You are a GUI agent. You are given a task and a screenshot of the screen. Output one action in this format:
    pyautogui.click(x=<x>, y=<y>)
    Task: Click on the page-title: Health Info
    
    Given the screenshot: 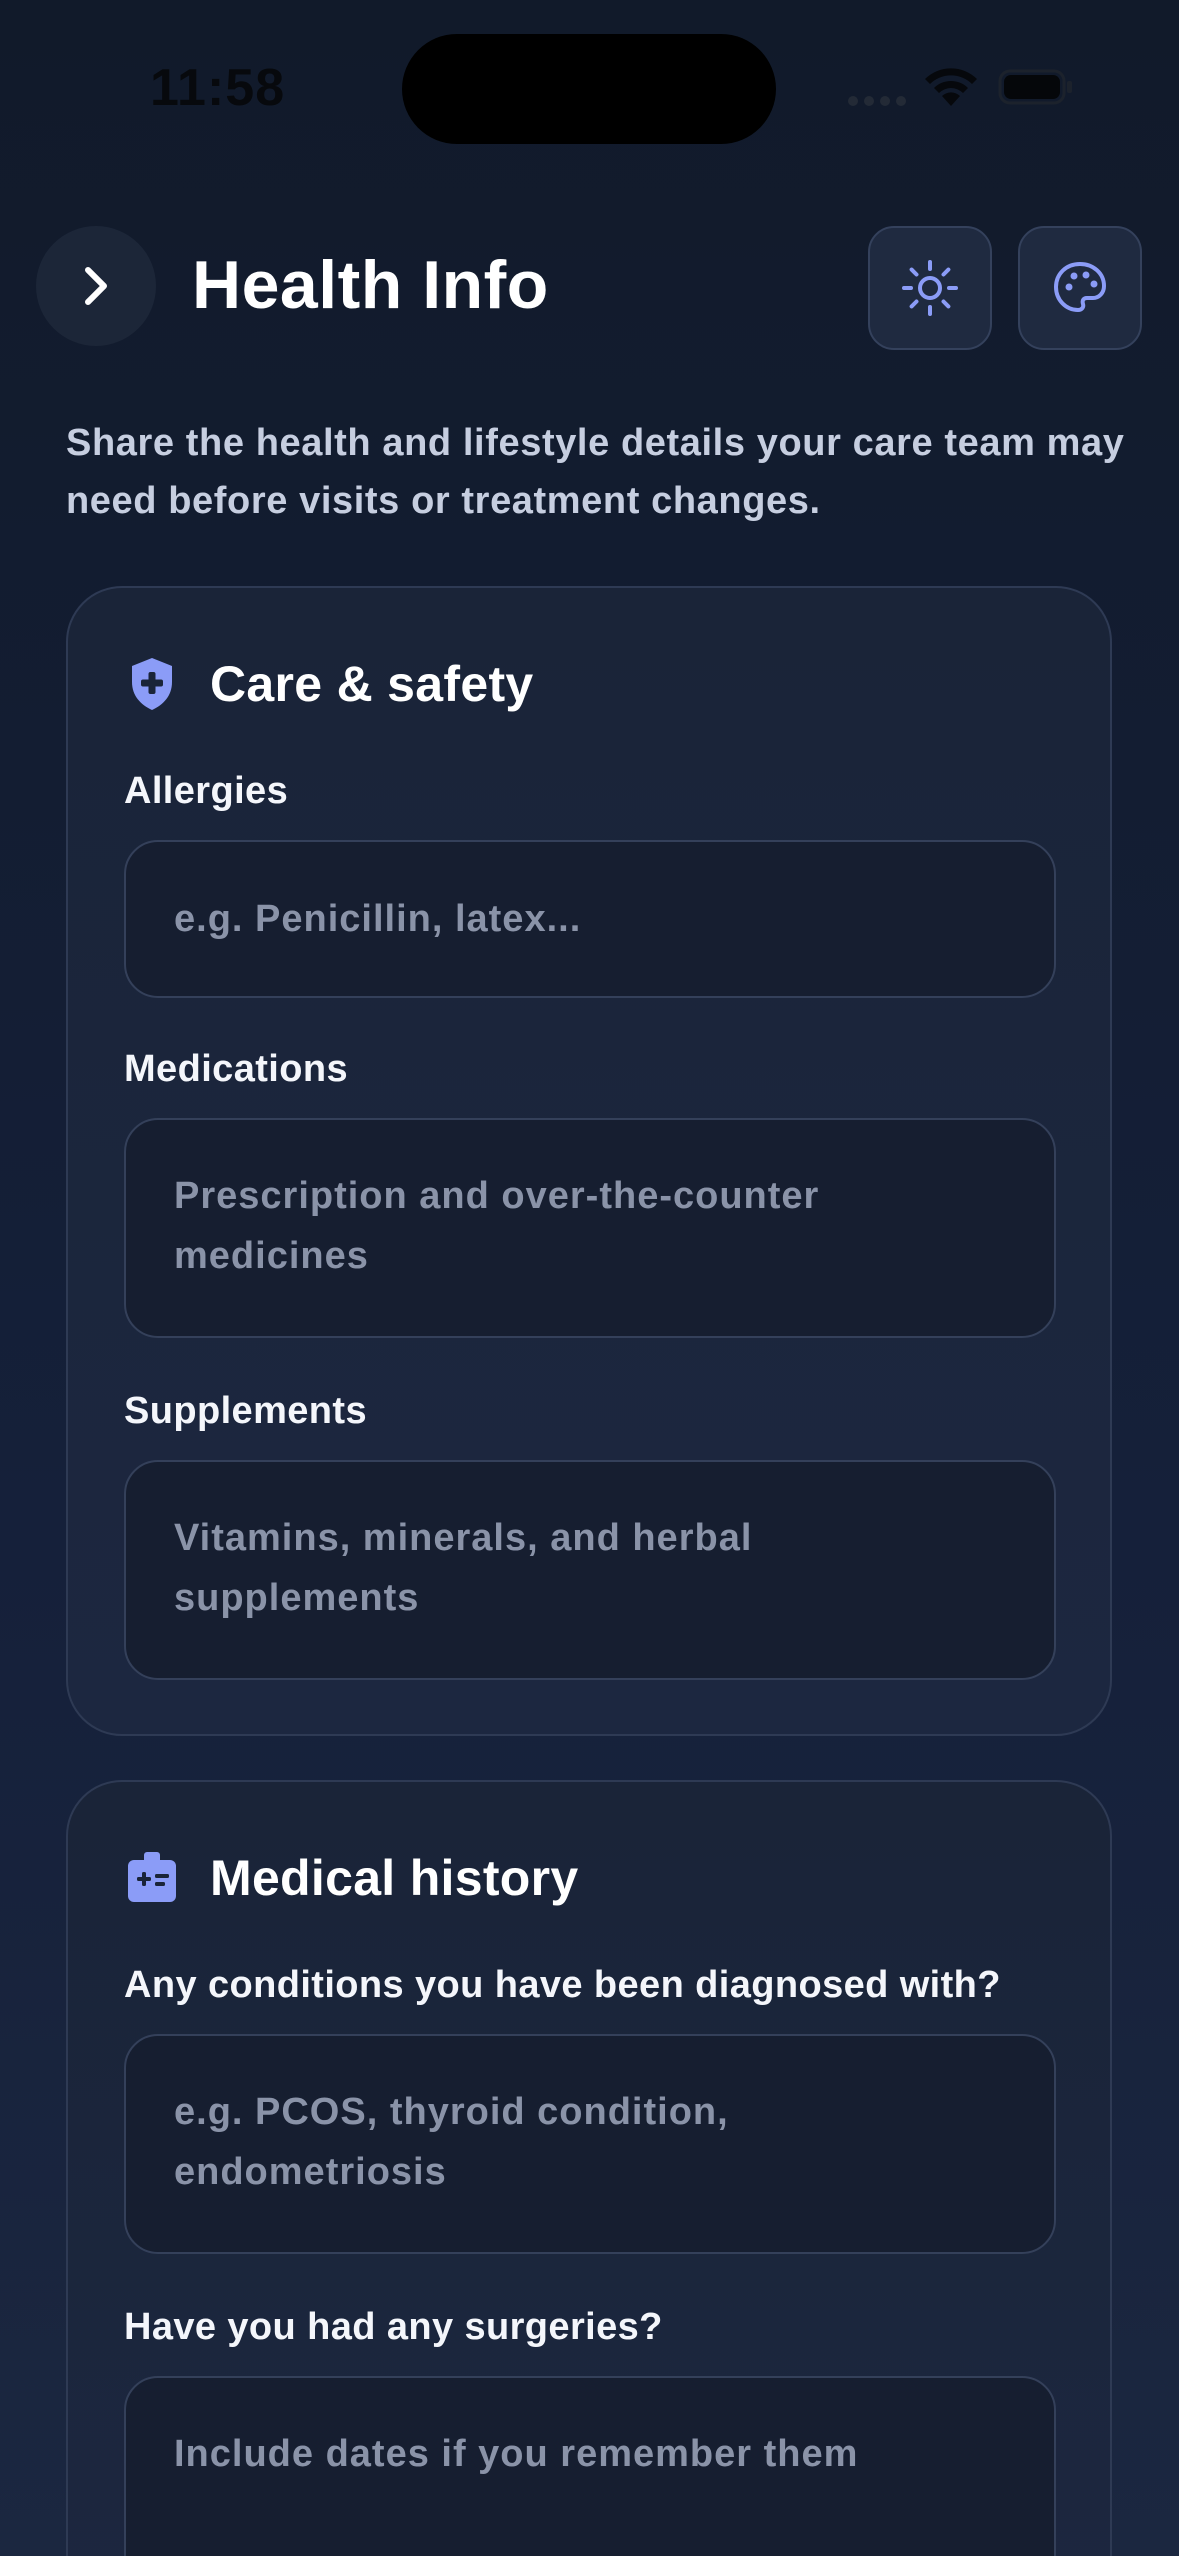 What is the action you would take?
    pyautogui.click(x=370, y=285)
    